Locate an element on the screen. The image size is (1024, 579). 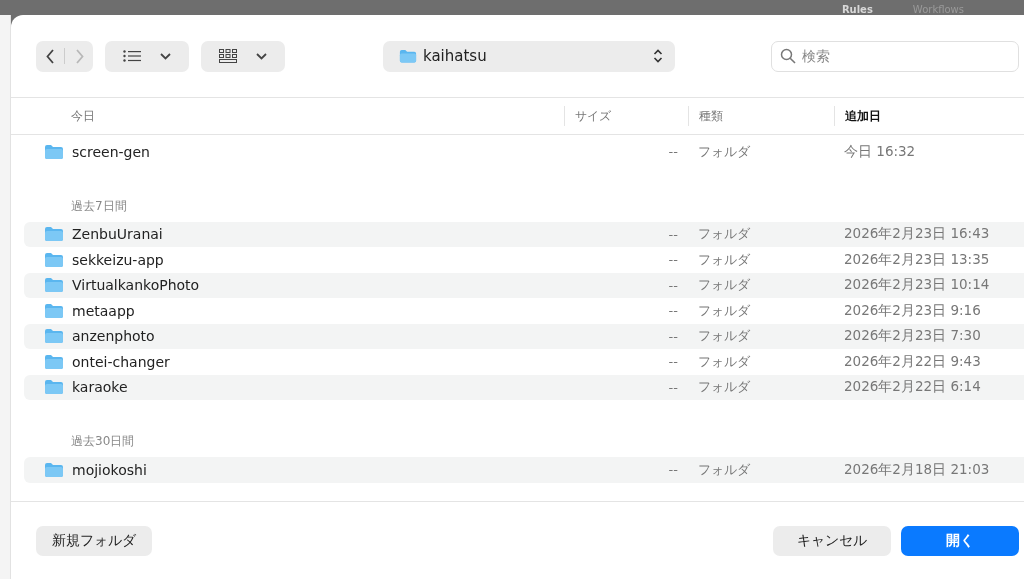
new-folder-button: 新規フォルダ is located at coordinates (94, 540).